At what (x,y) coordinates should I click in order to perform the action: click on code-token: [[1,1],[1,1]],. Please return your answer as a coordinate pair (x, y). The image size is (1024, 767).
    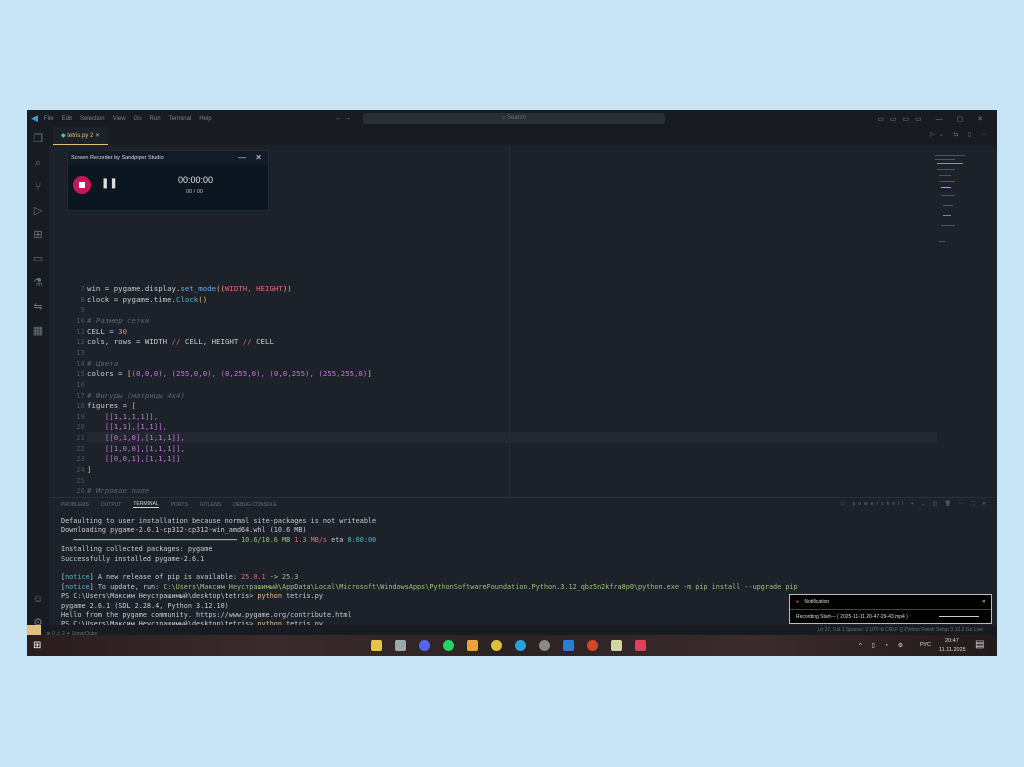
    Looking at the image, I should click on (136, 427).